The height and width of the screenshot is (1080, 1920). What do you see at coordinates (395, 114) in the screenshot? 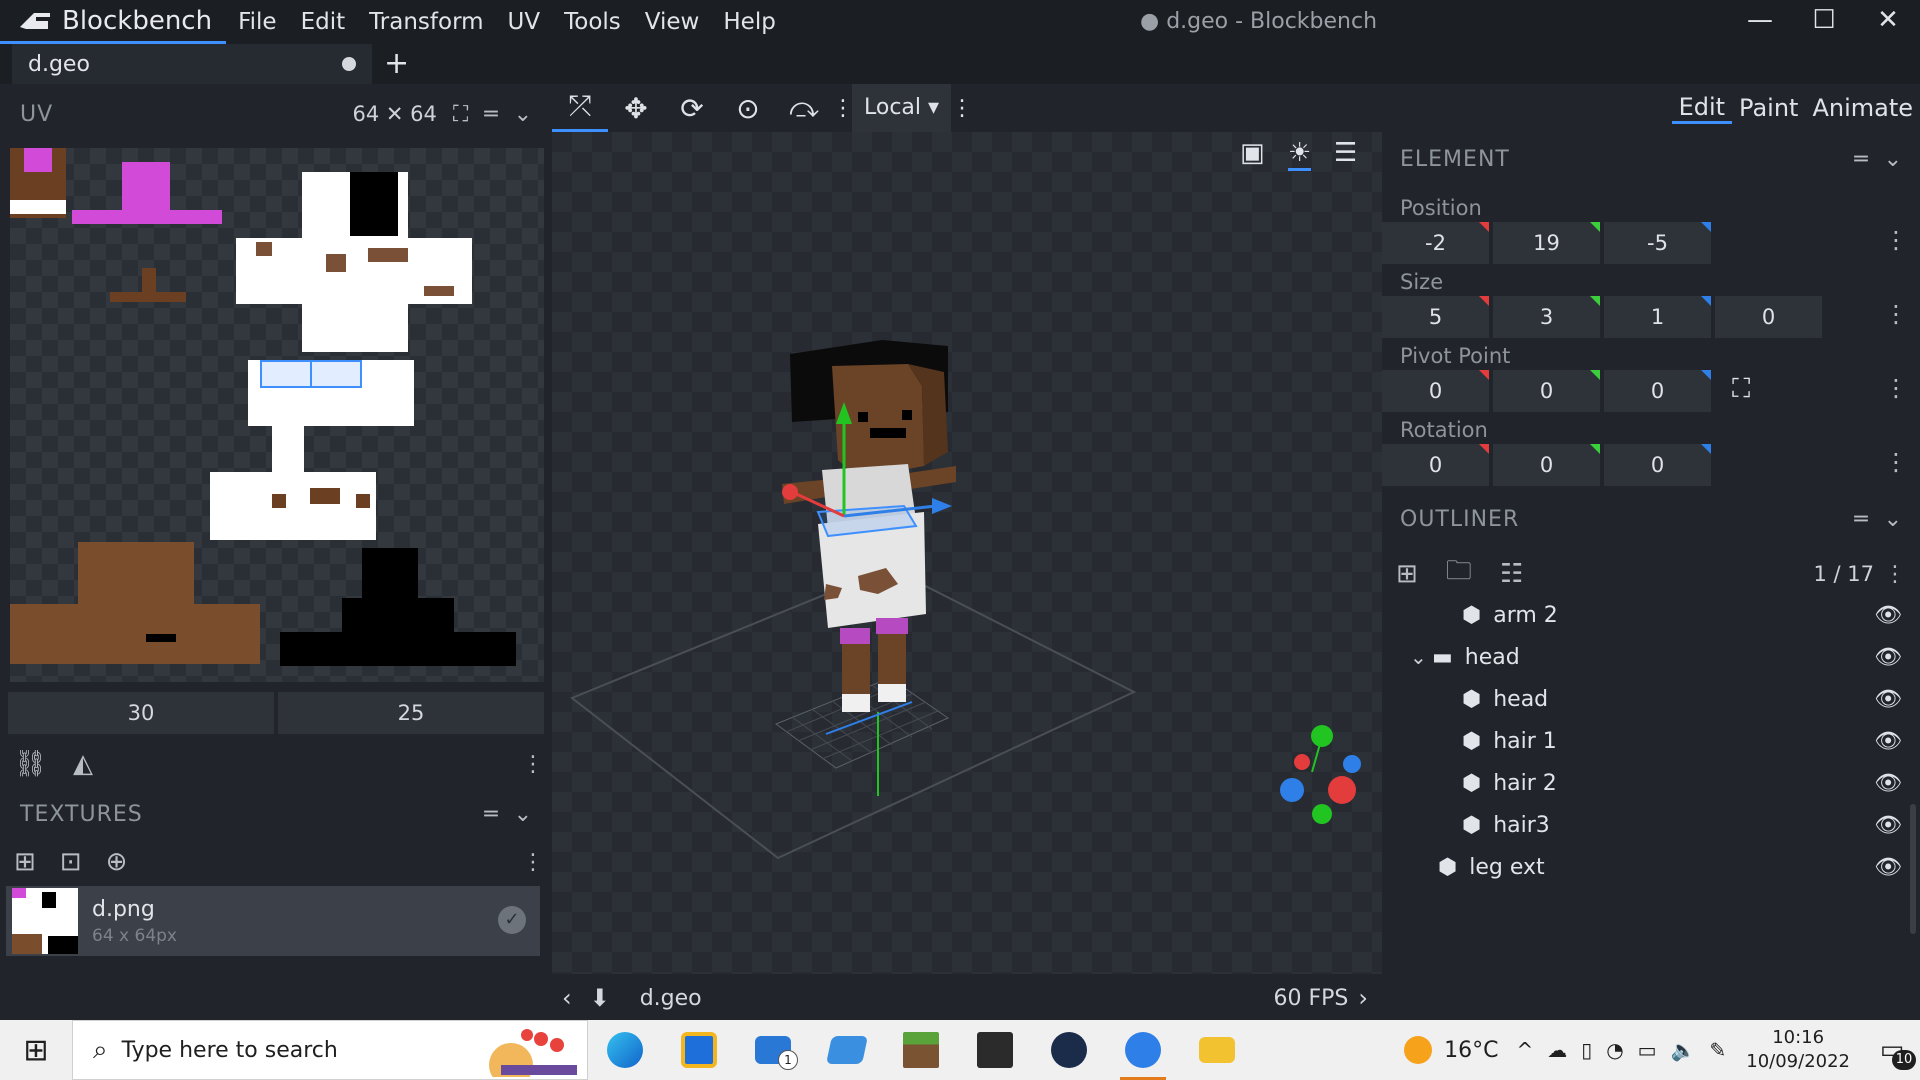
I see `uv-size-label: 64 ✕ 64` at bounding box center [395, 114].